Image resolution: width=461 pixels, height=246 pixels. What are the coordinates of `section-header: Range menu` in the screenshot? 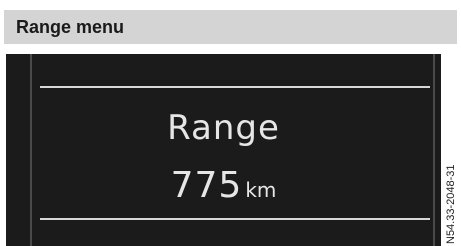 It's located at (230, 27).